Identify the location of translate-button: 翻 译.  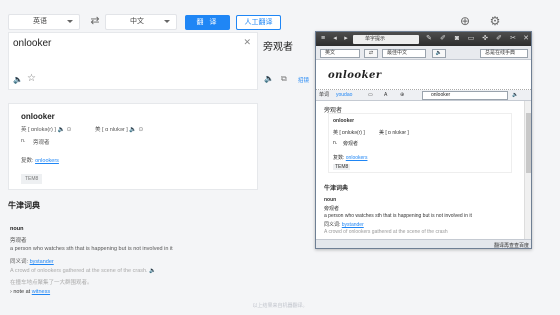
(207, 22).